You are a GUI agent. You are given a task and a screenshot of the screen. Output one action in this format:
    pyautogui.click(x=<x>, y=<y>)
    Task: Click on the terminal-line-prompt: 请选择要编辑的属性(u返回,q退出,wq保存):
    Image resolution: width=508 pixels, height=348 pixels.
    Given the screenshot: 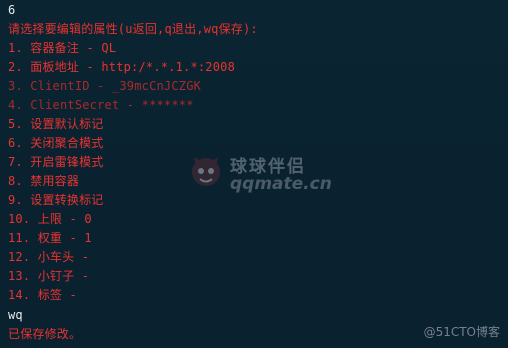 What is the action you would take?
    pyautogui.click(x=133, y=29)
    